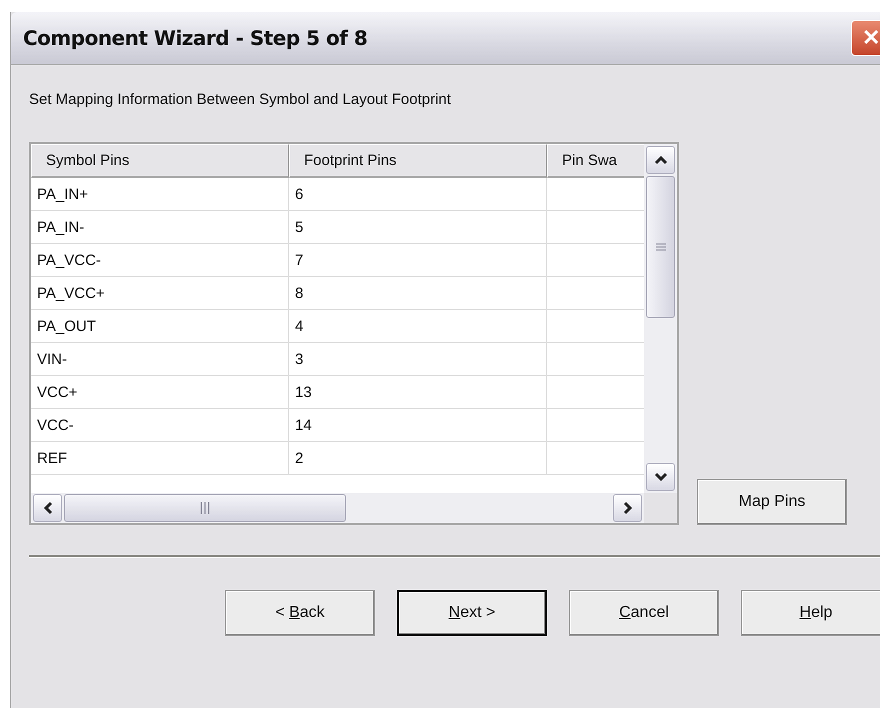 The width and height of the screenshot is (880, 708). I want to click on scroll-up-button, so click(660, 160).